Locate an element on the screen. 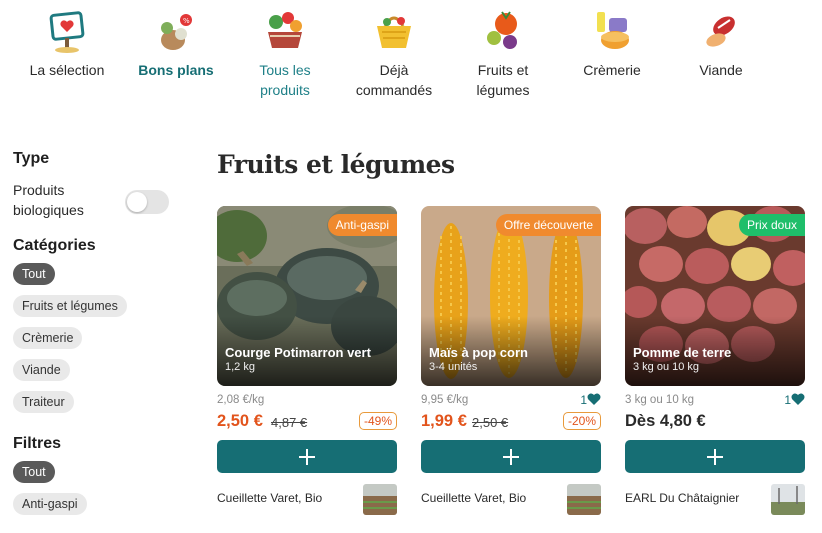 The height and width of the screenshot is (533, 822). product-image: Anti-gaspi Courge Potimarron vert 1,2 kg is located at coordinates (307, 296).